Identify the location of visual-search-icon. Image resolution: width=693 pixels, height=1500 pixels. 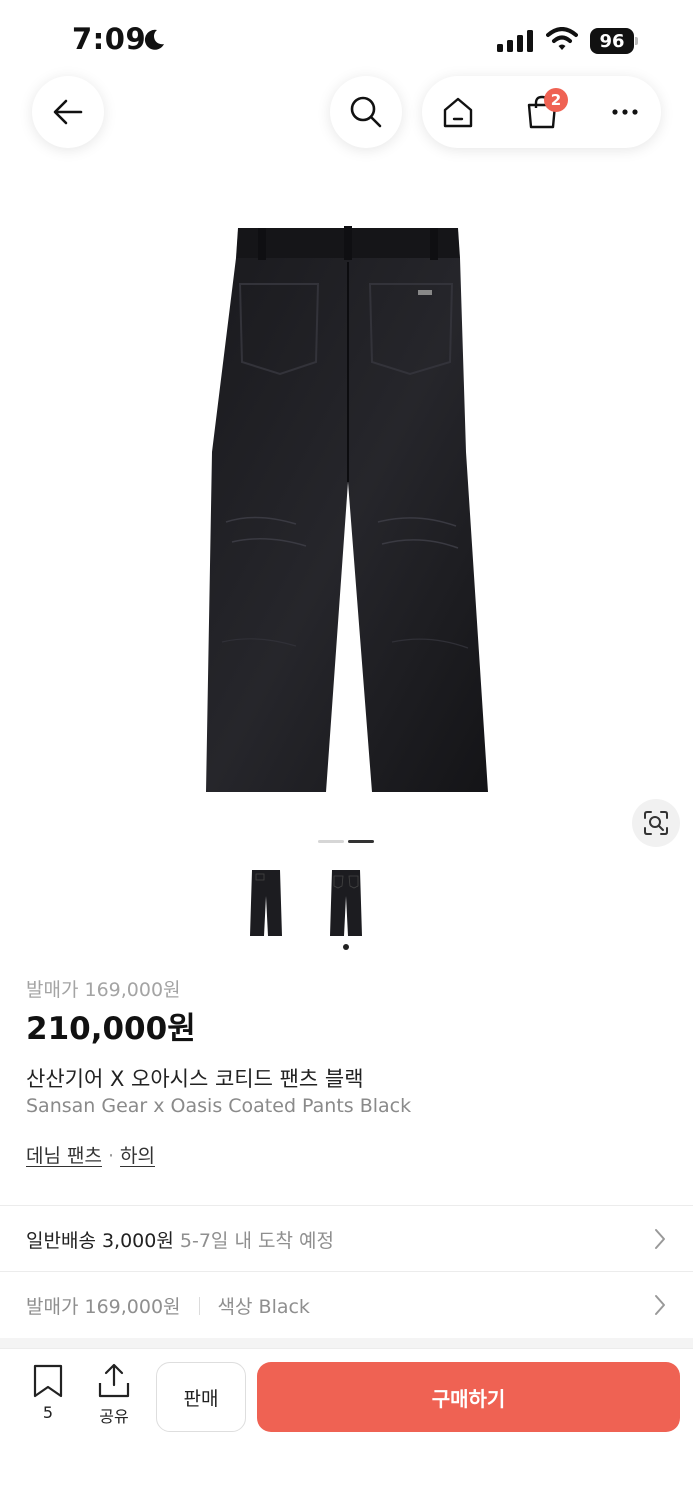
(656, 823).